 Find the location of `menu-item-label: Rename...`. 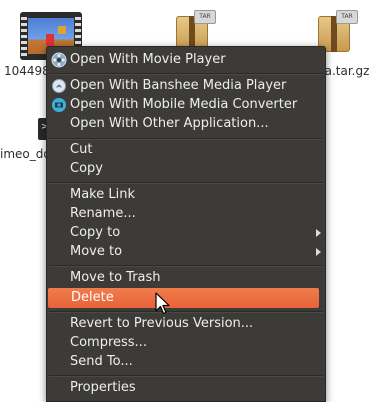

menu-item-label: Rename... is located at coordinates (103, 213).